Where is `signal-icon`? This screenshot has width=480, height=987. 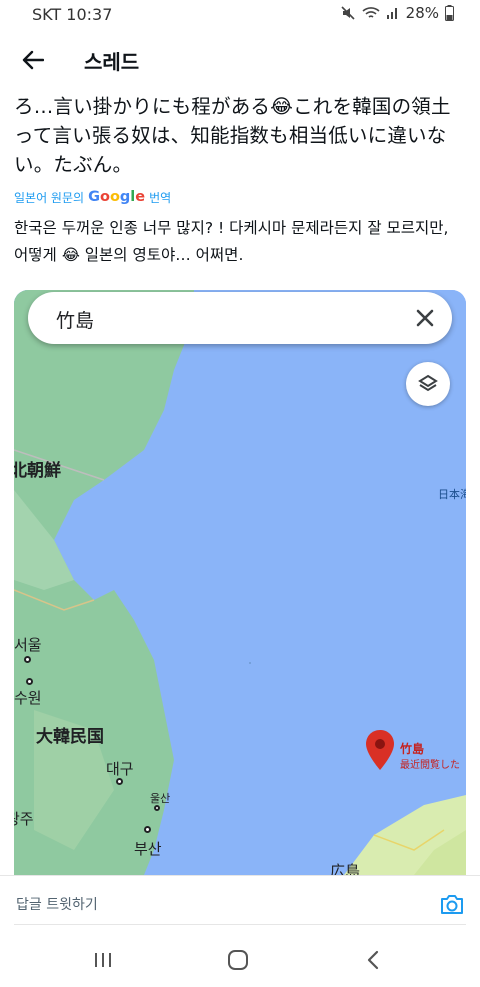 signal-icon is located at coordinates (391, 13).